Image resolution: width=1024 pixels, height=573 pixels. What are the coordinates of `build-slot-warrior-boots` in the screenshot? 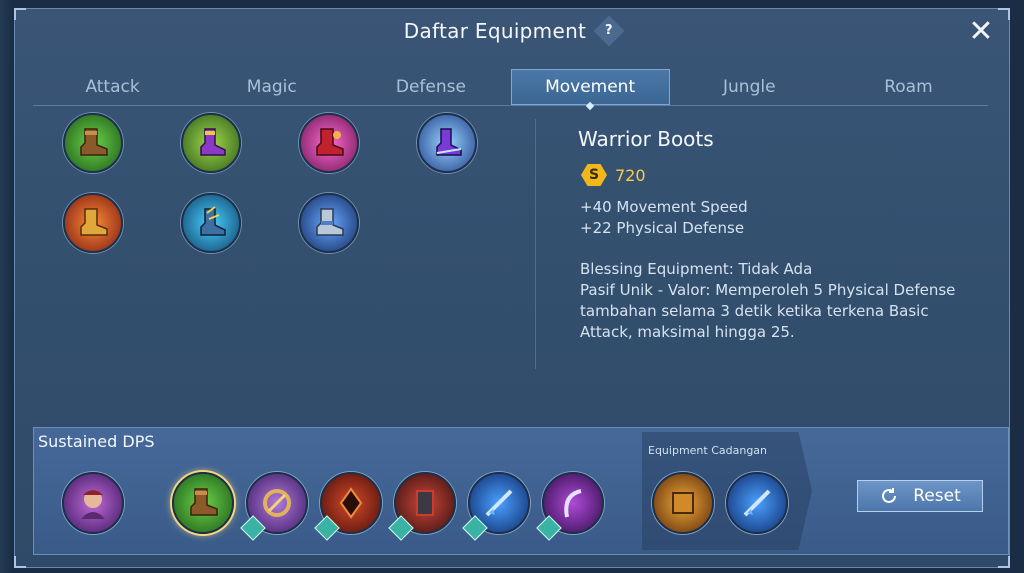 It's located at (203, 503).